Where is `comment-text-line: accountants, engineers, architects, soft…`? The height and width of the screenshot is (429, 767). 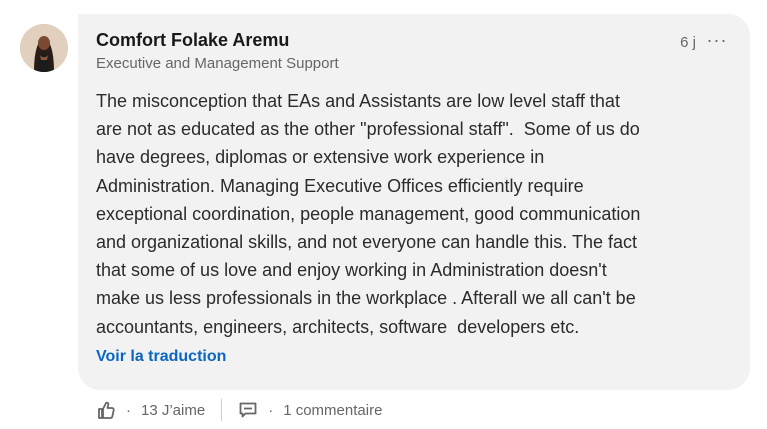
comment-text-line: accountants, engineers, architects, soft… is located at coordinates (338, 326).